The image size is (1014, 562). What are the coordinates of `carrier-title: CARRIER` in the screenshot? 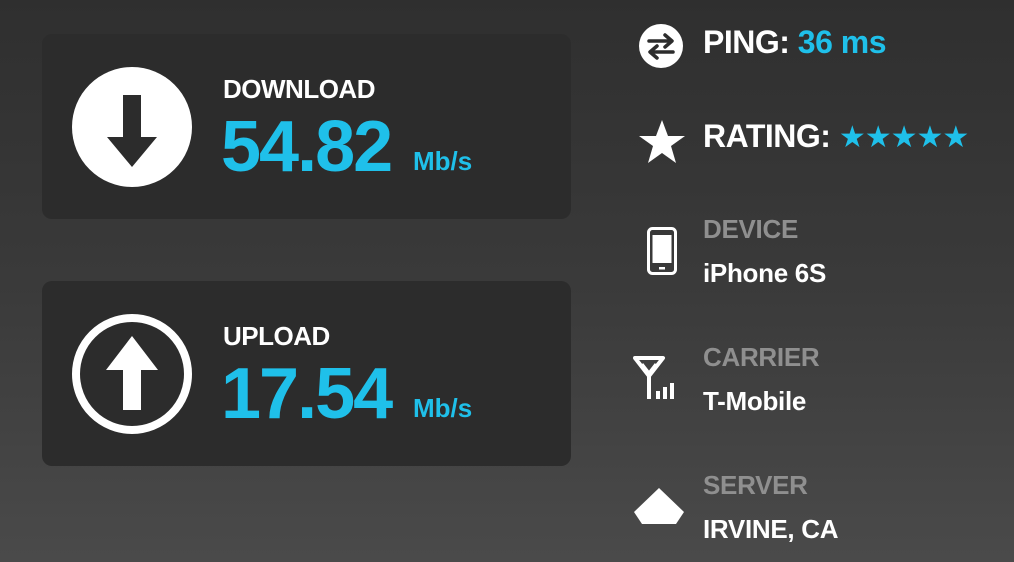 It's located at (761, 357).